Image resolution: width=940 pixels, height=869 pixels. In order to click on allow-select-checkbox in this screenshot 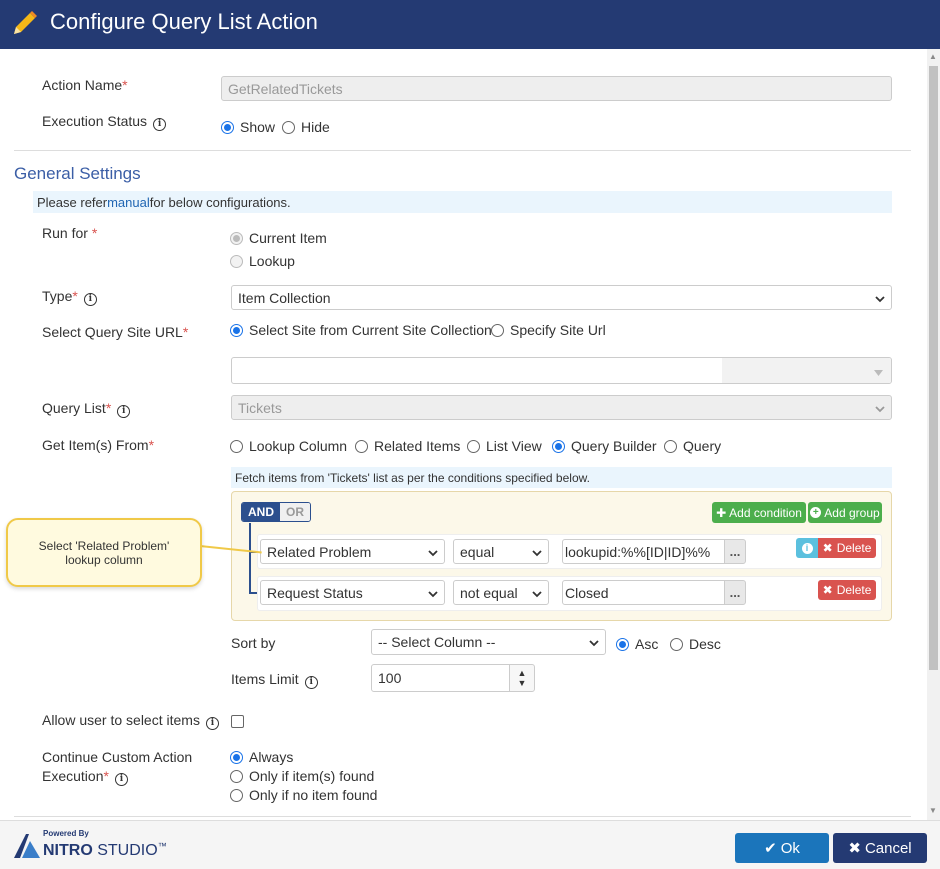, I will do `click(237, 721)`.